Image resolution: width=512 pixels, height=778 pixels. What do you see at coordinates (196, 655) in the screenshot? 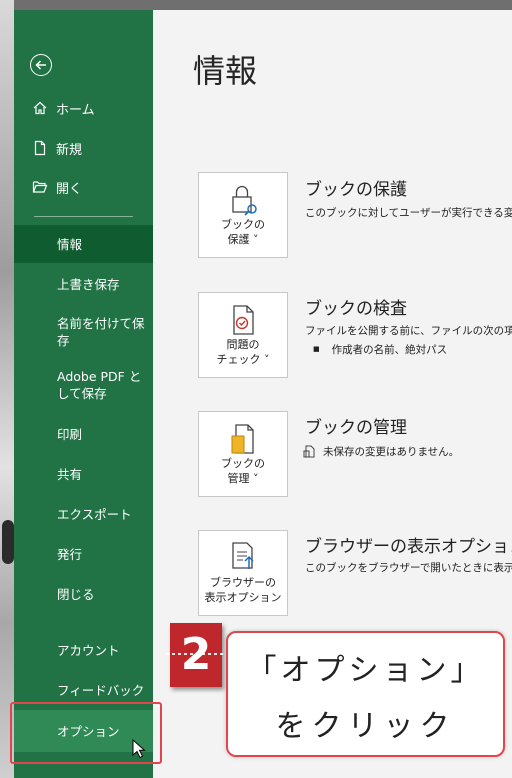
I see `step-number-badge: 2` at bounding box center [196, 655].